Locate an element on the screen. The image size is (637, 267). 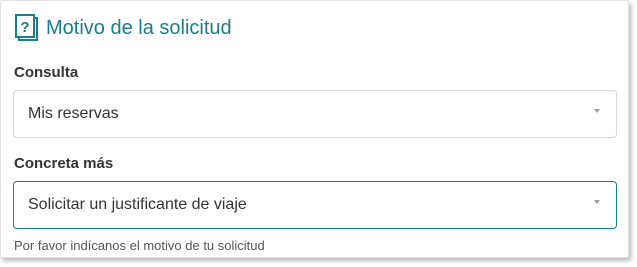
concreta-label: Concreta más is located at coordinates (64, 163).